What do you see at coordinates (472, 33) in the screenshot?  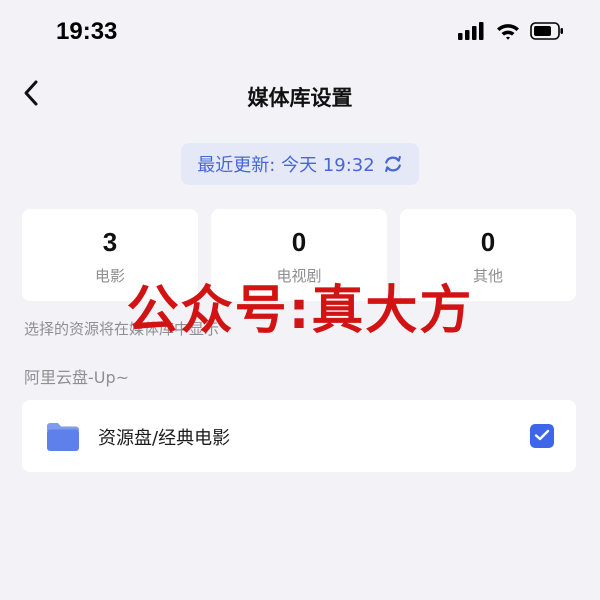 I see `cellular-signal-icon` at bounding box center [472, 33].